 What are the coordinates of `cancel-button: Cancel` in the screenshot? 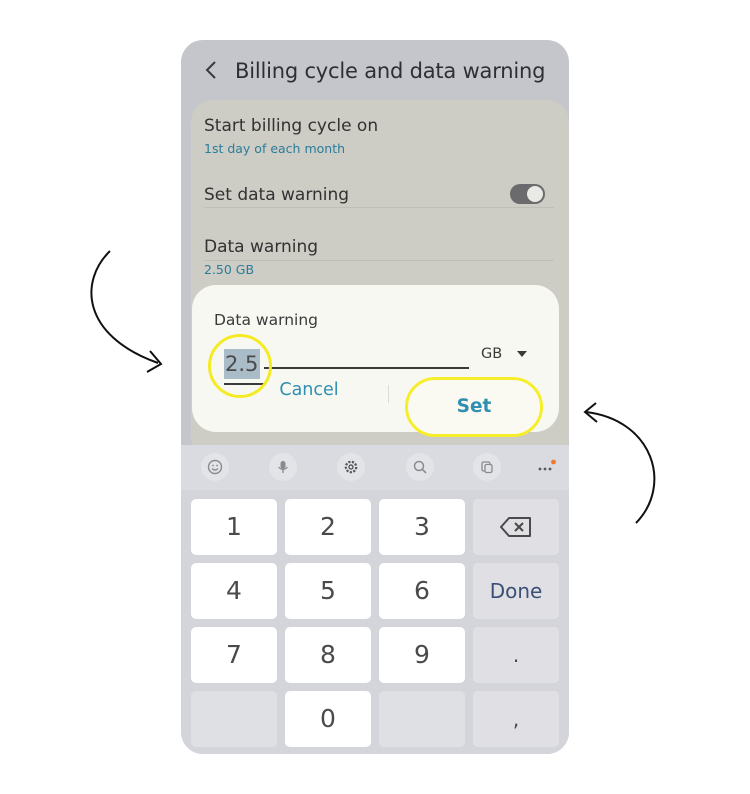 It's located at (309, 393).